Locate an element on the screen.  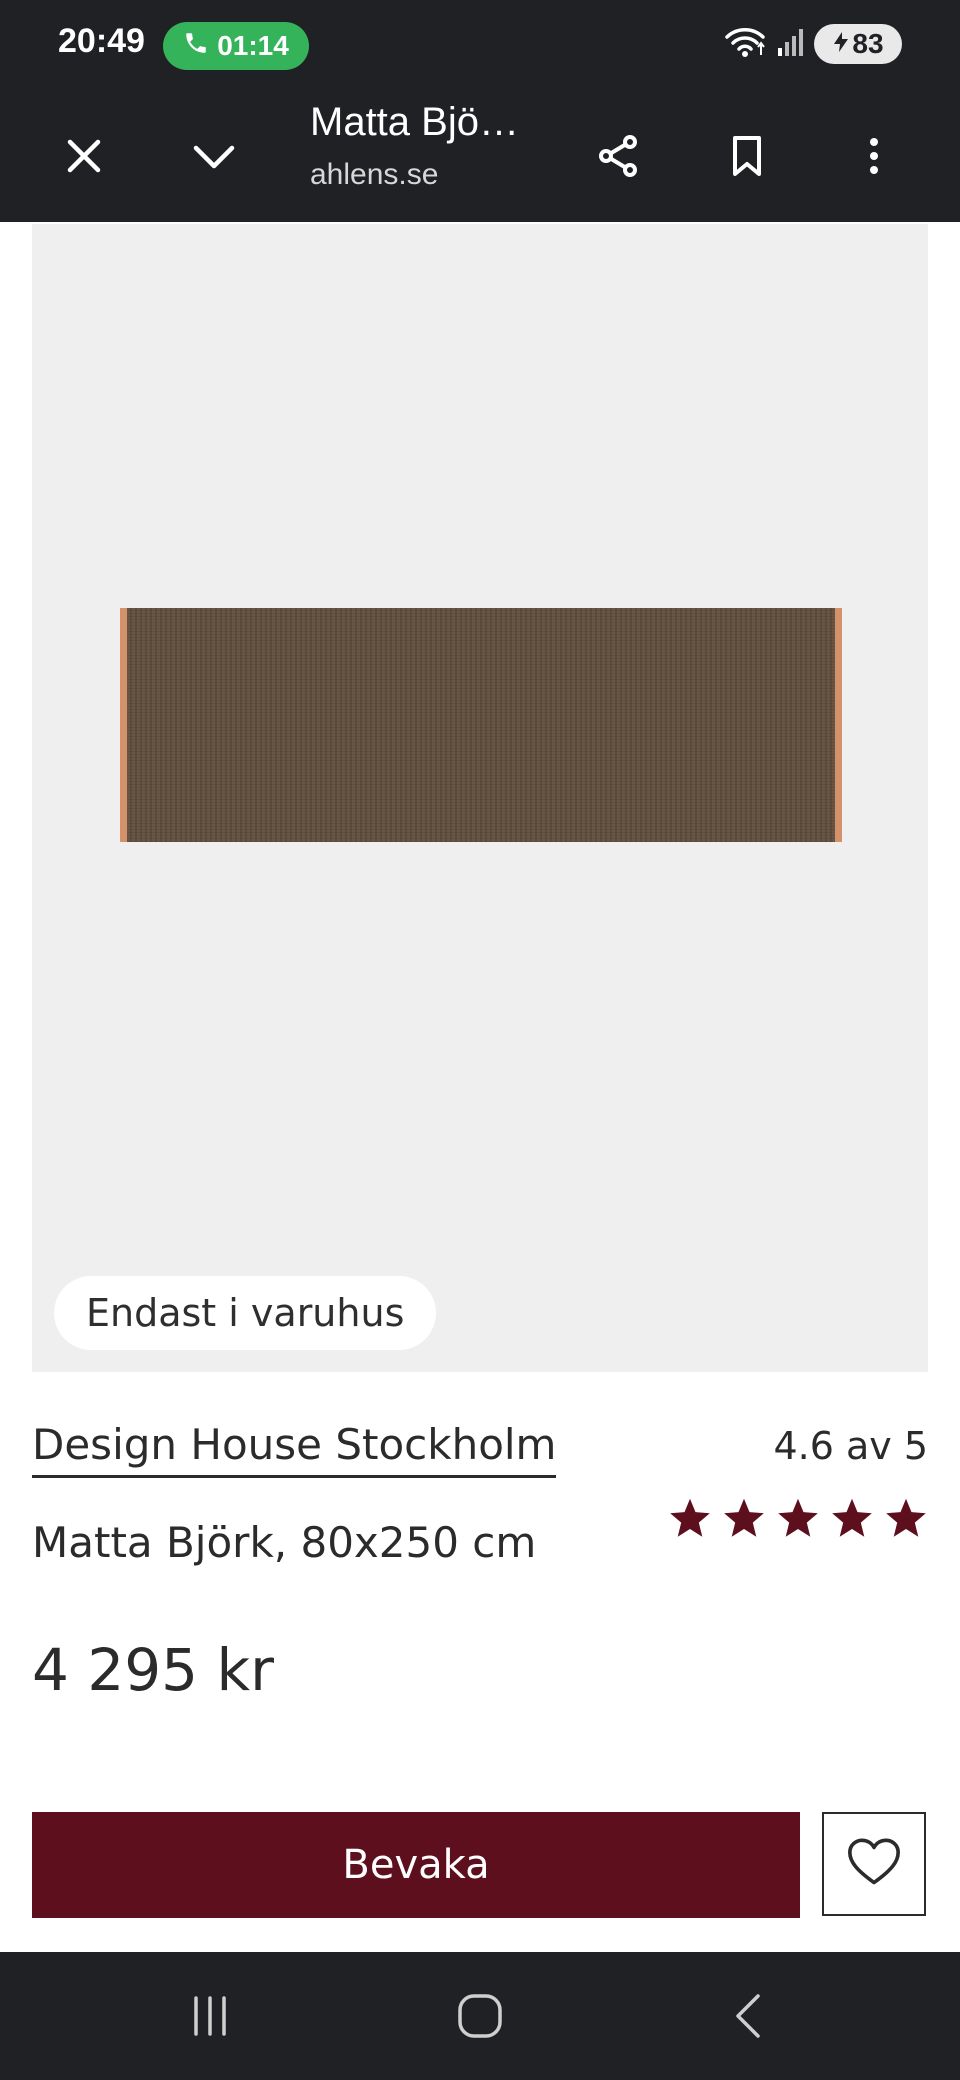
favorite-button is located at coordinates (874, 1864).